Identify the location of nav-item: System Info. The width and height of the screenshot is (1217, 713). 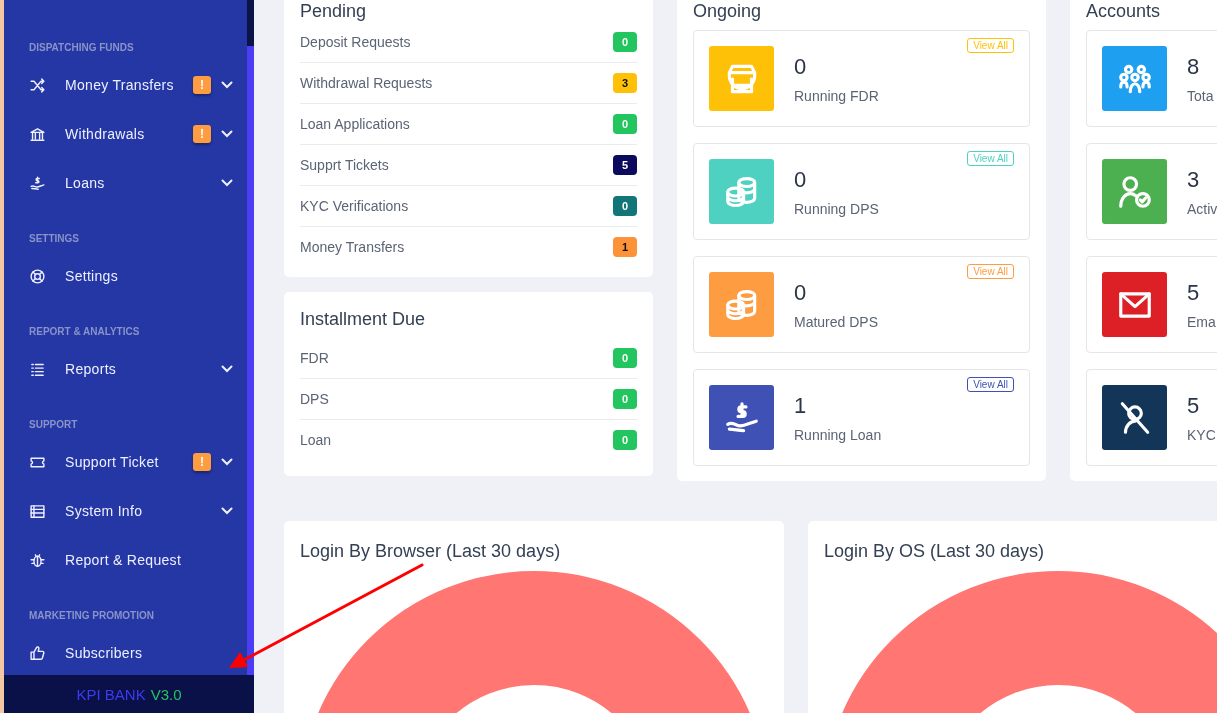
(138, 511).